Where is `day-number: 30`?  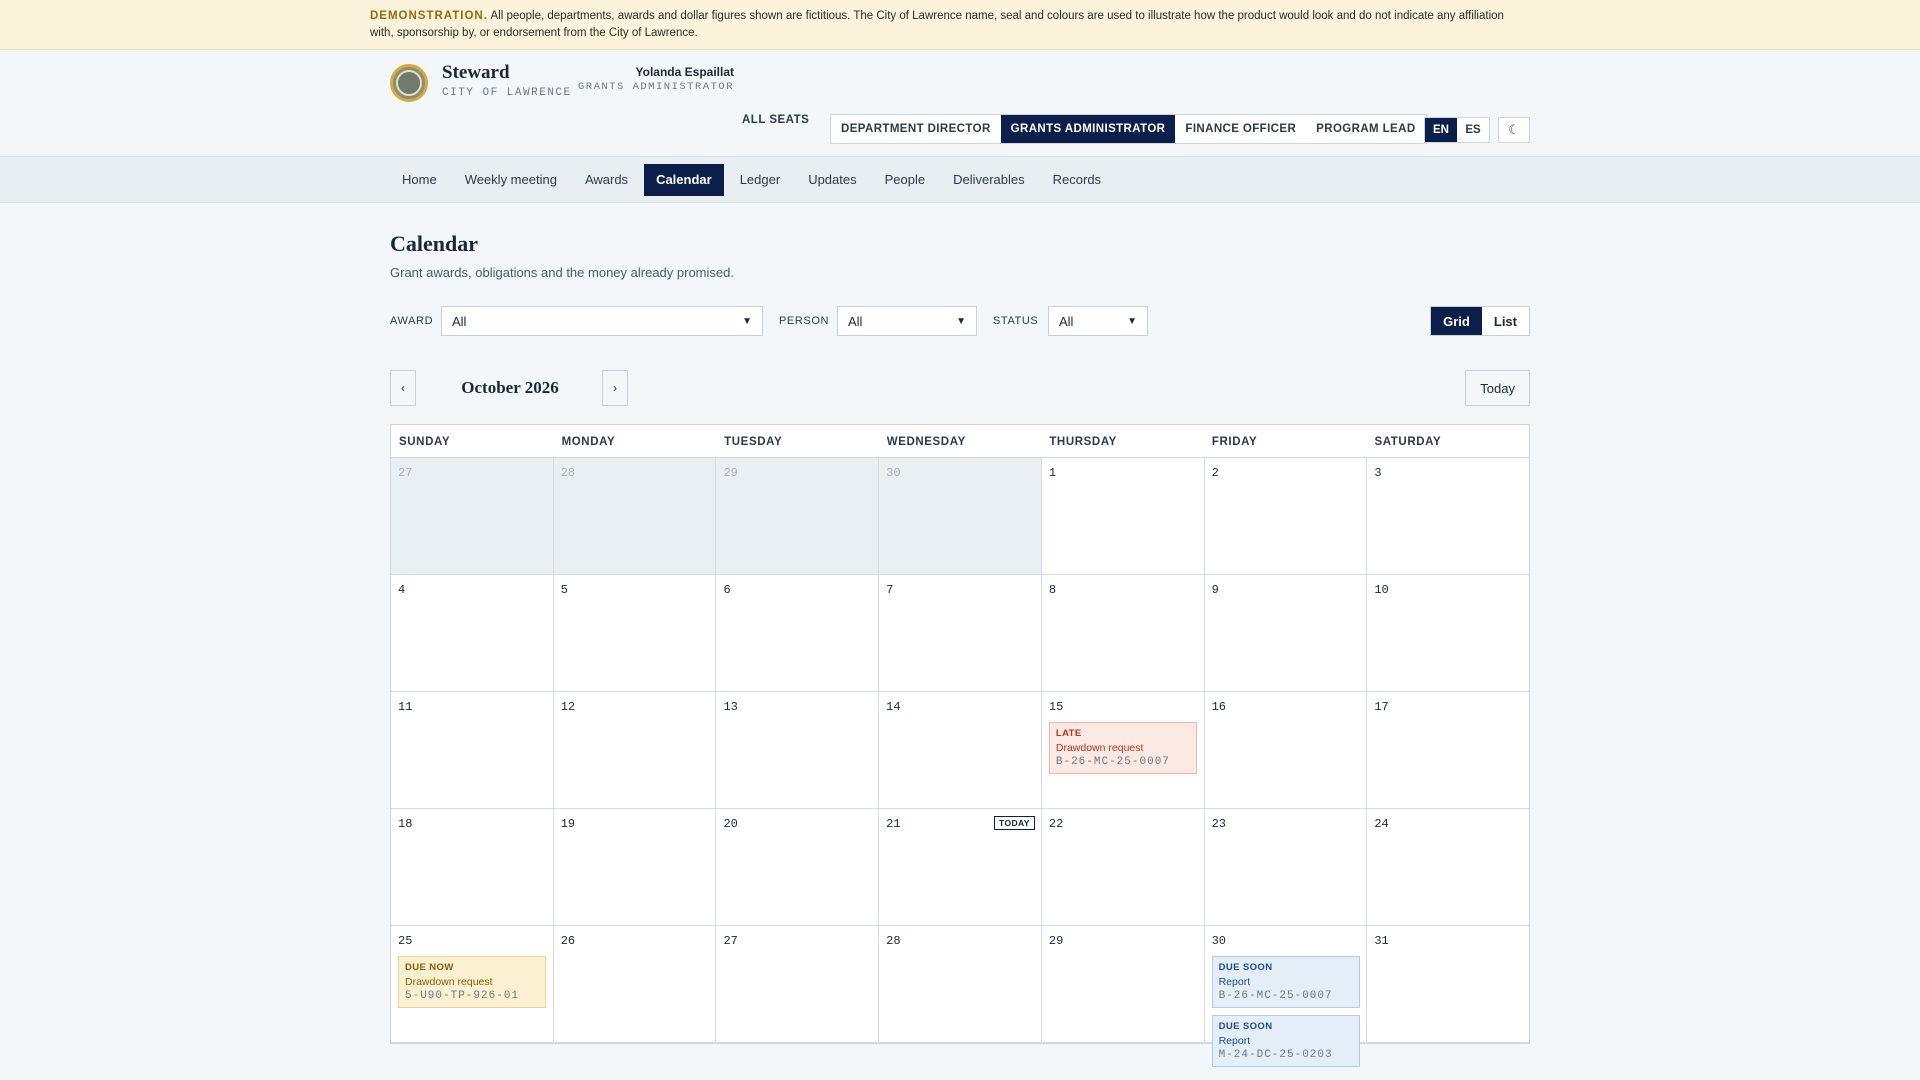 day-number: 30 is located at coordinates (893, 473).